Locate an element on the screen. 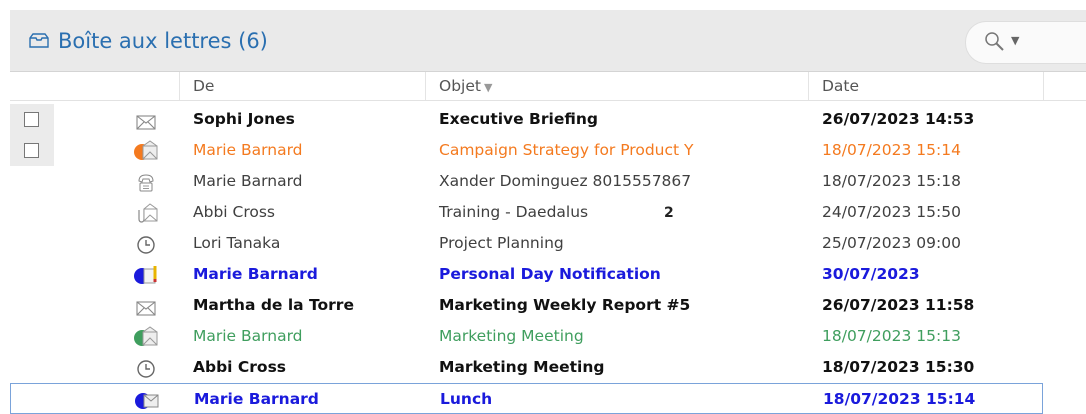  message-date: 26/07/2023 11:58 is located at coordinates (898, 305).